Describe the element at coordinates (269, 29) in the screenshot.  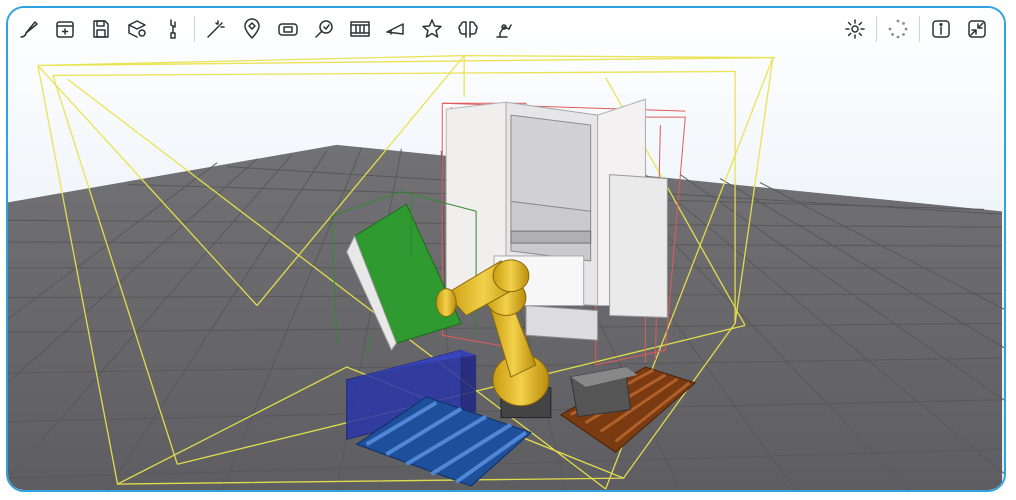
I see `toolbar-left` at that location.